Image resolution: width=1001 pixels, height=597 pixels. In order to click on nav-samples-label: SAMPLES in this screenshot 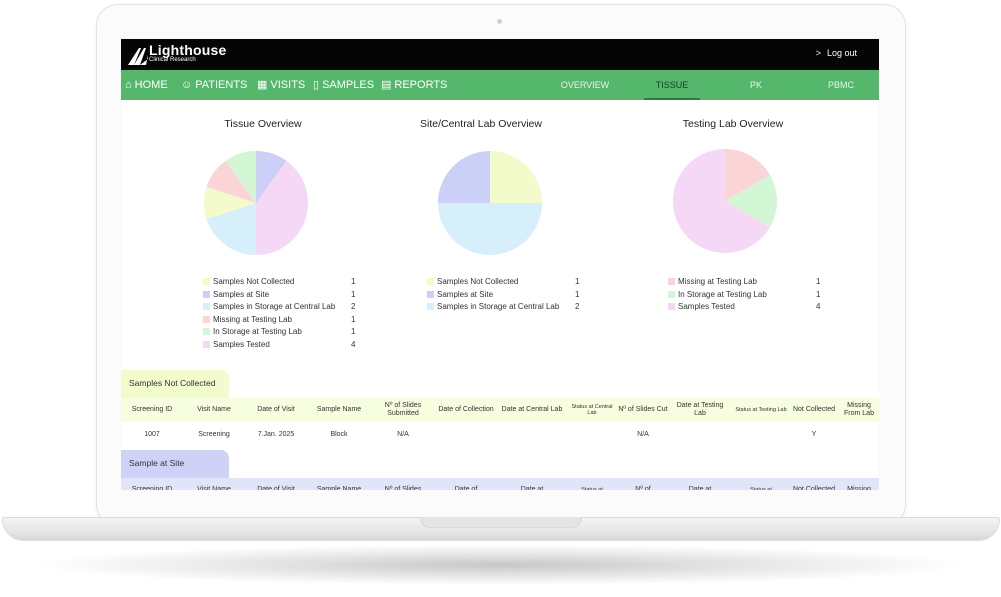, I will do `click(348, 85)`.